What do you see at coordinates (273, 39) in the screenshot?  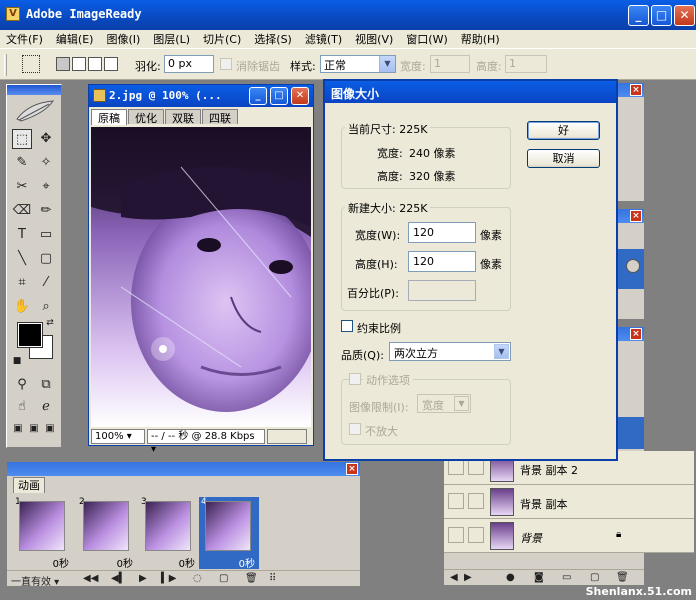 I see `menu-select: 选择(S)` at bounding box center [273, 39].